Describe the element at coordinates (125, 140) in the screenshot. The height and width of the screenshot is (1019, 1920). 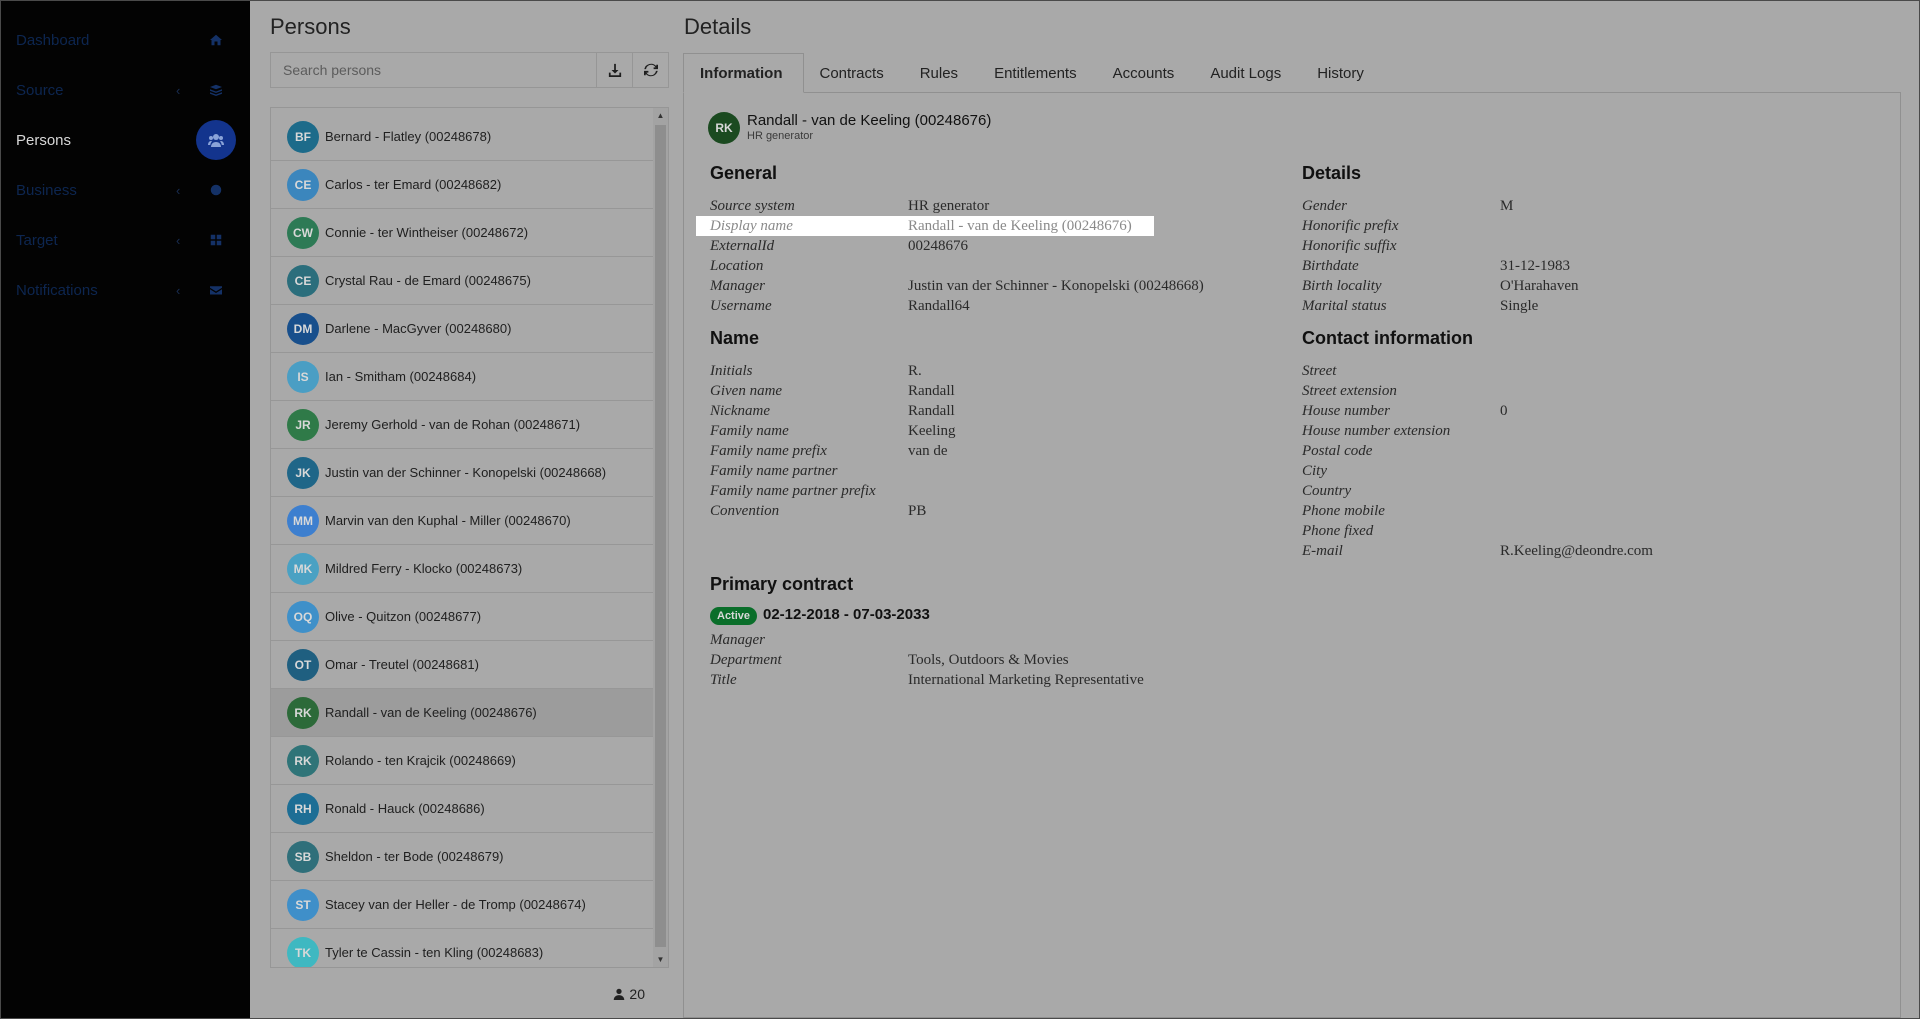
I see `sidebar-item-persons: Persons` at that location.